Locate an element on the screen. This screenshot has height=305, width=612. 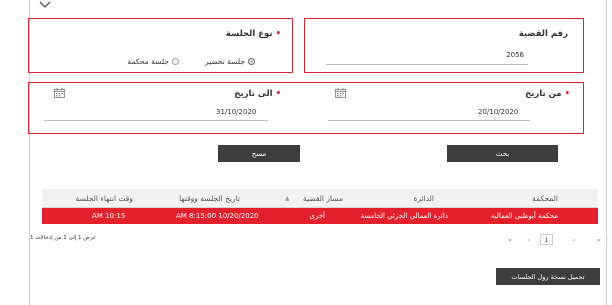
col-circuit: الدائرة is located at coordinates (423, 198).